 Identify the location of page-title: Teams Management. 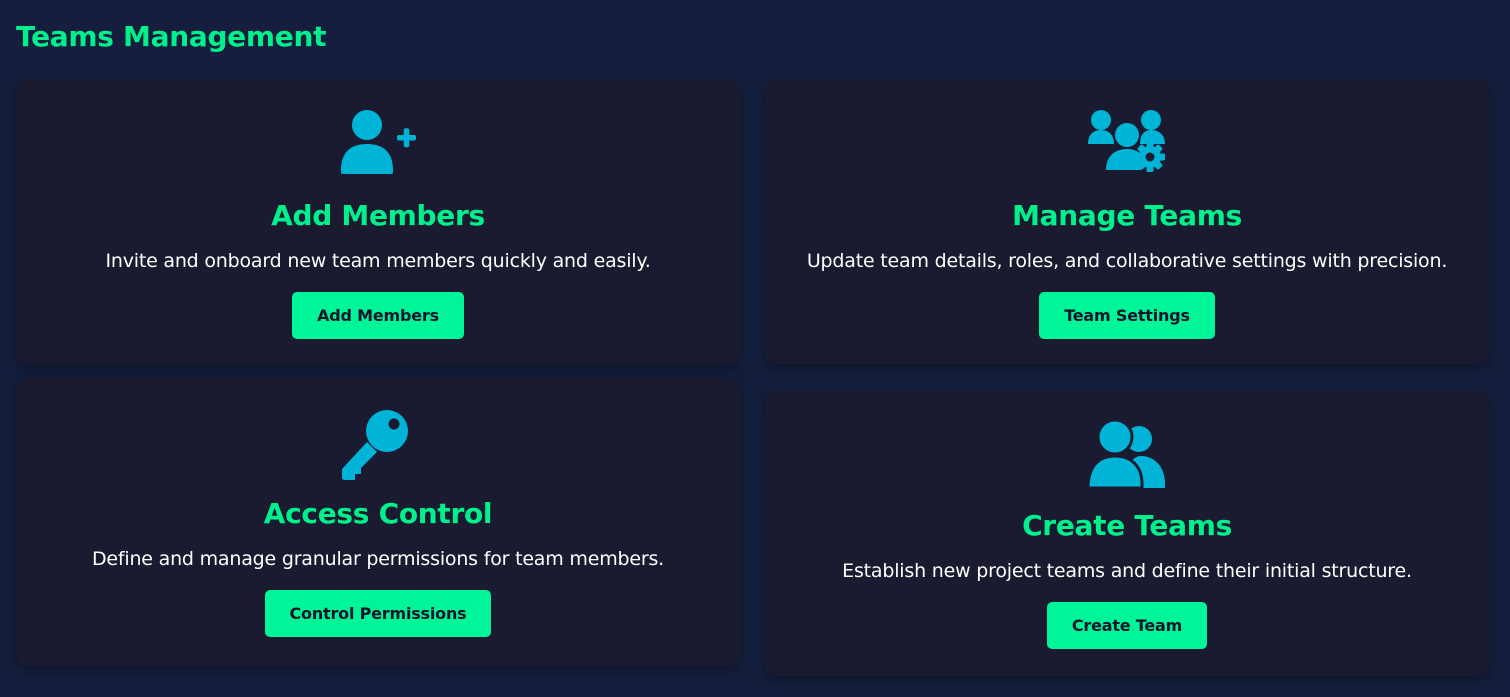
(171, 36).